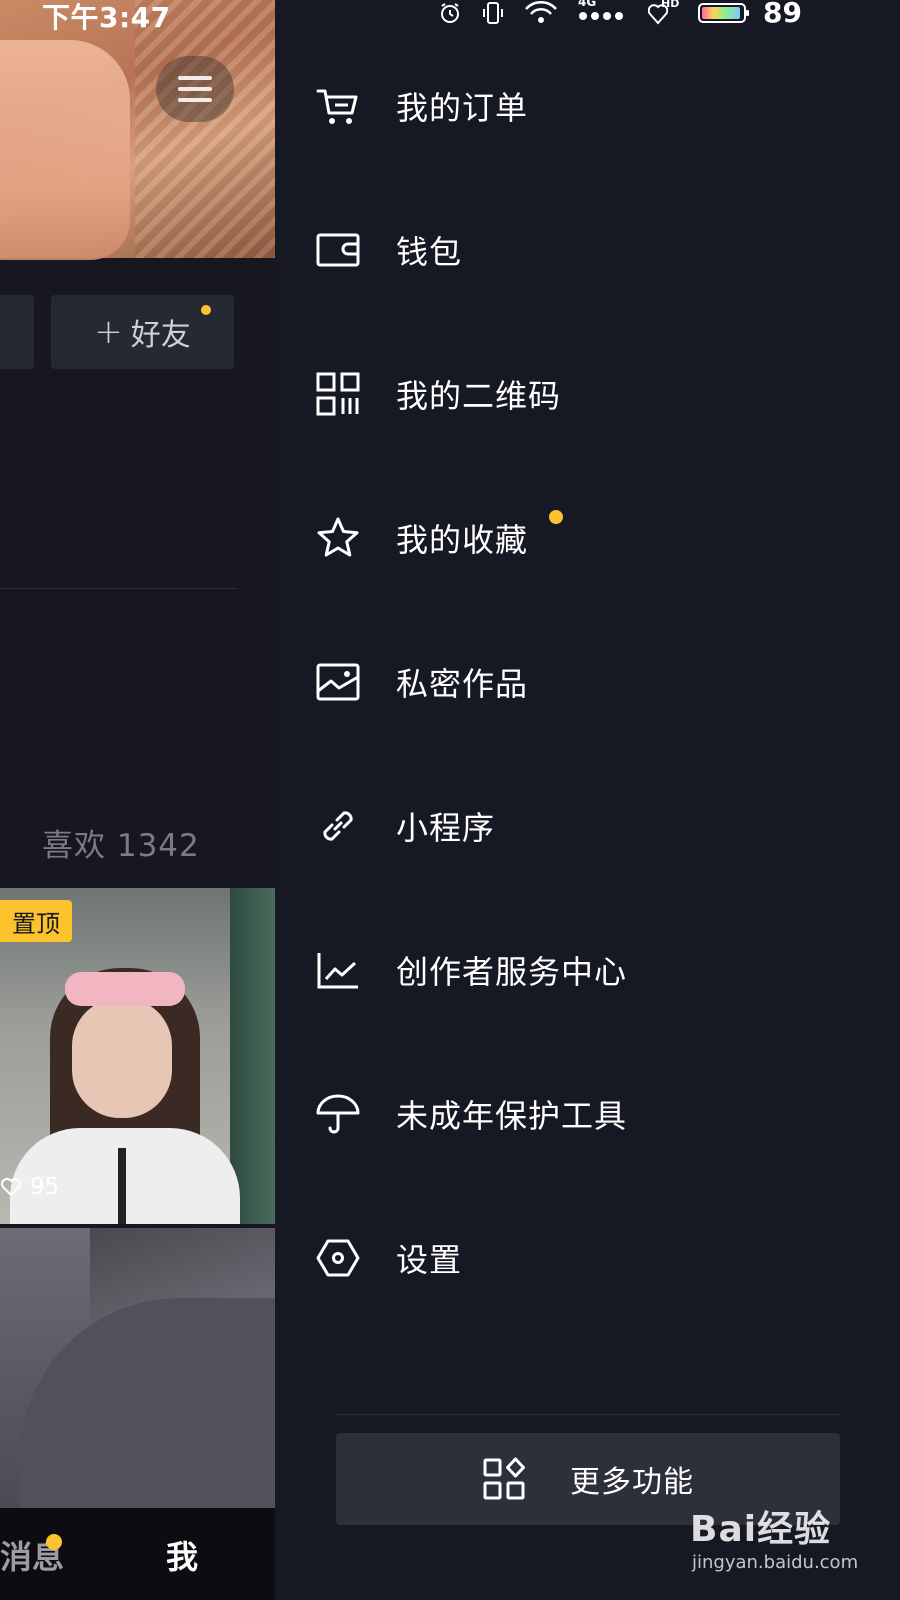  I want to click on profile-cover-image, so click(137, 130).